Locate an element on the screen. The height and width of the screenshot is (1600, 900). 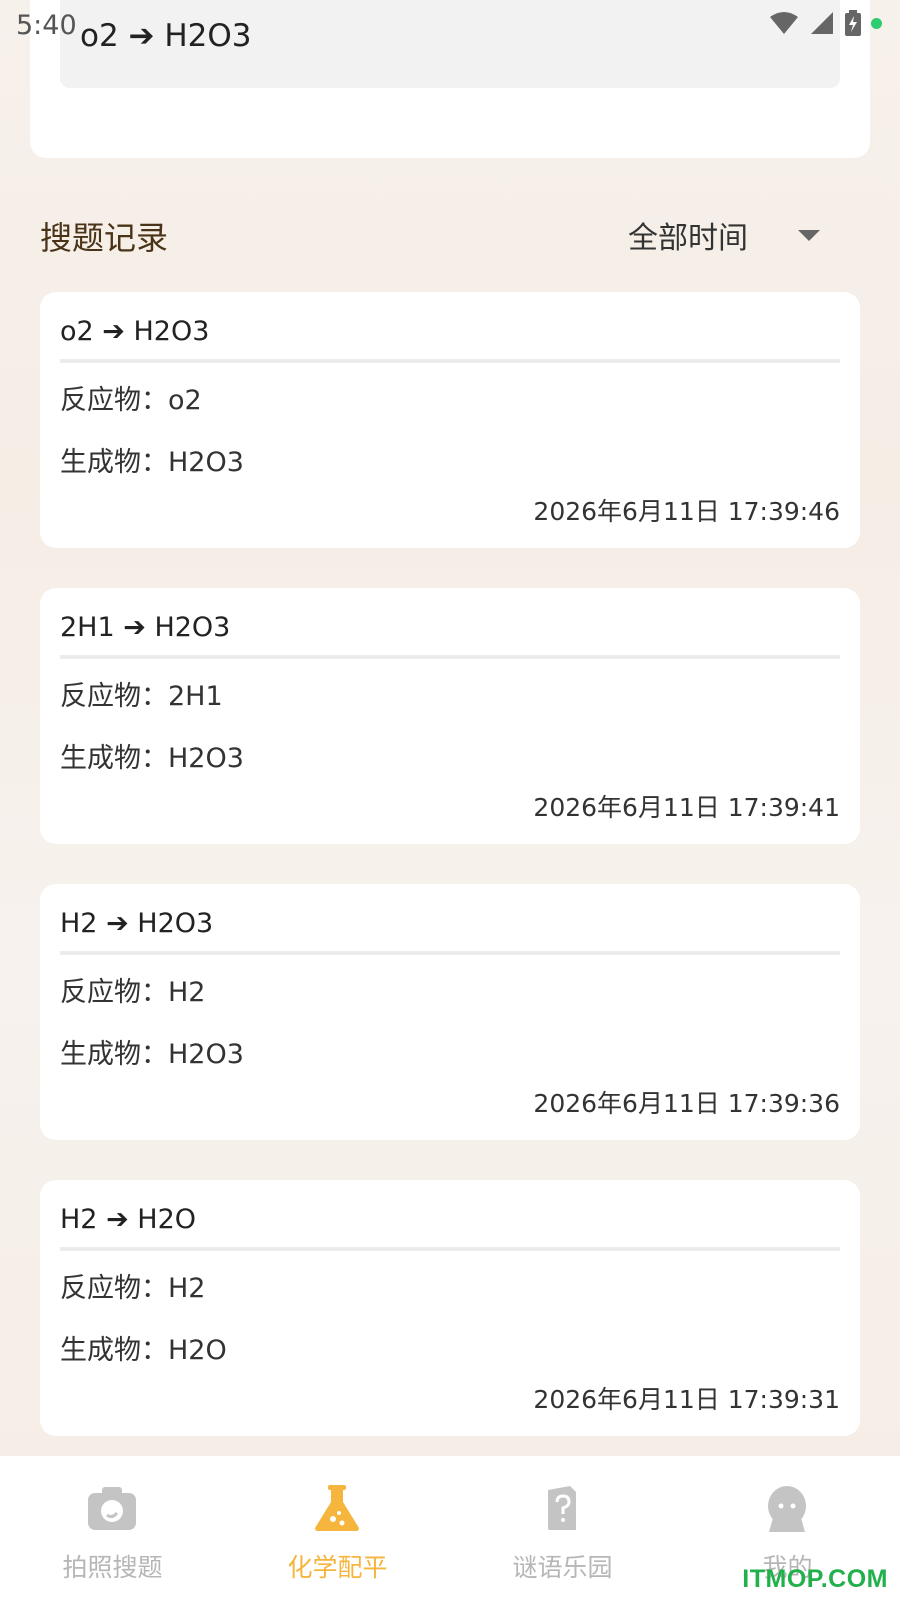
notification-dot-icon is located at coordinates (876, 23).